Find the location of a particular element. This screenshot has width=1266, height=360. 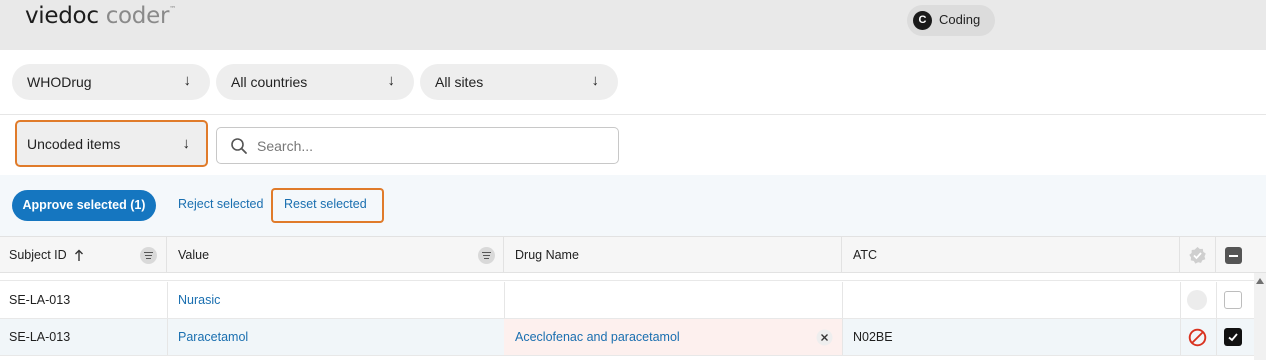

check-icon is located at coordinates (1233, 337).